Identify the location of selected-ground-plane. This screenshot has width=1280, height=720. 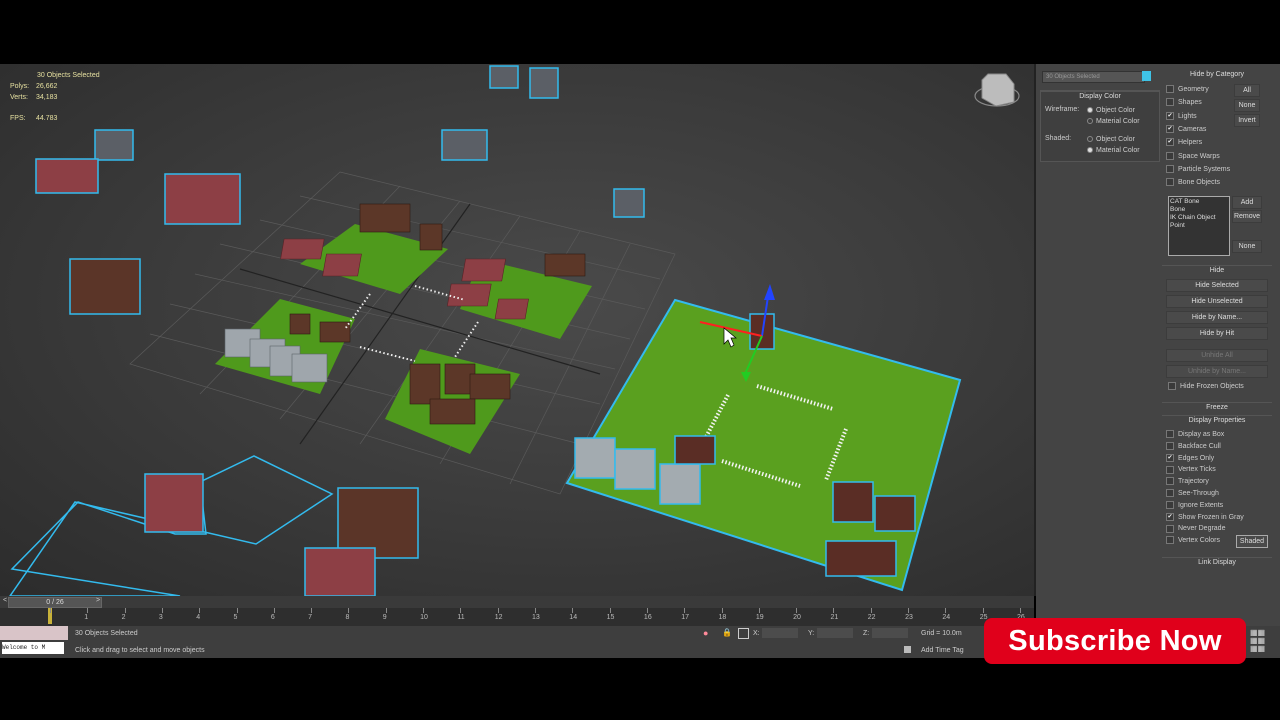
(763, 438).